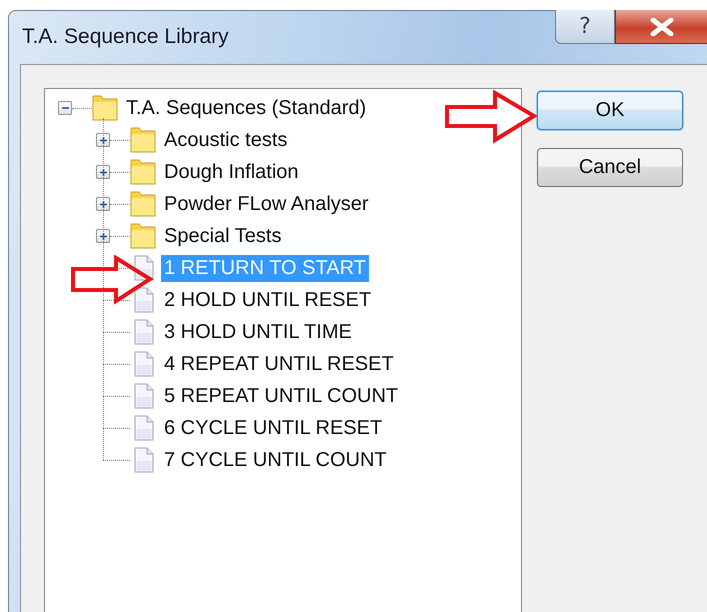 This screenshot has width=707, height=612. I want to click on close-button, so click(661, 27).